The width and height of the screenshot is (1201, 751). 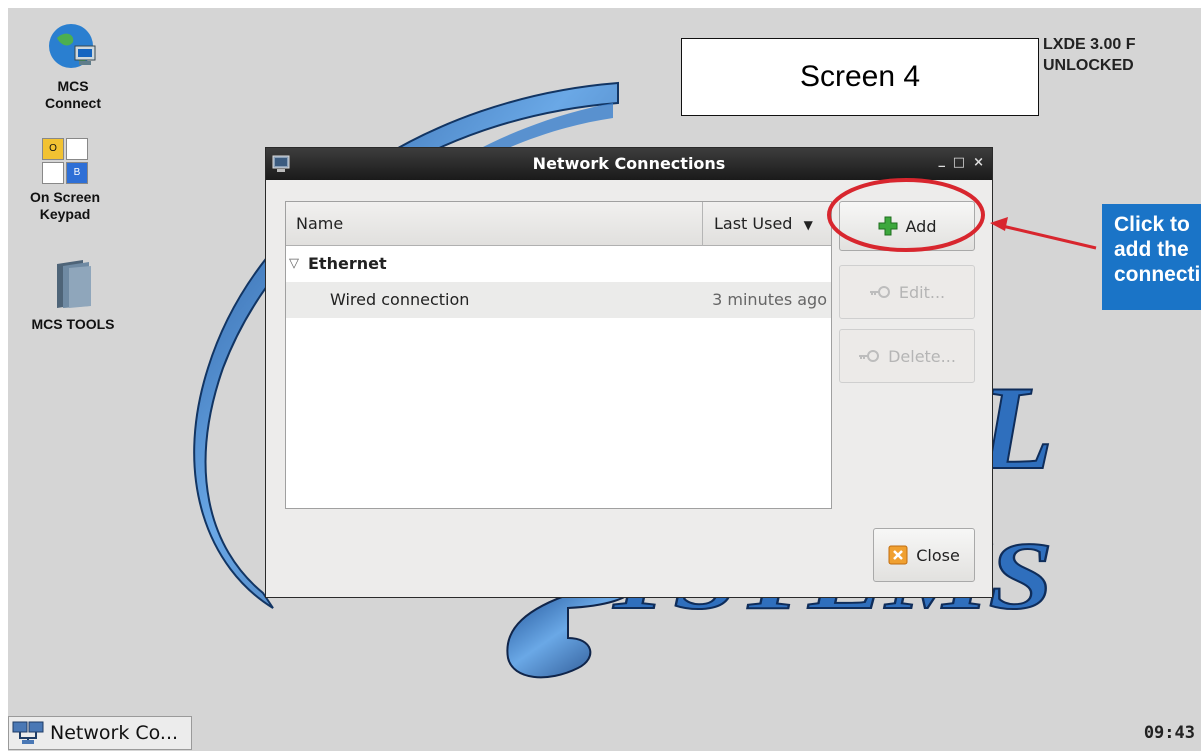 I want to click on close-button: Close, so click(x=924, y=555).